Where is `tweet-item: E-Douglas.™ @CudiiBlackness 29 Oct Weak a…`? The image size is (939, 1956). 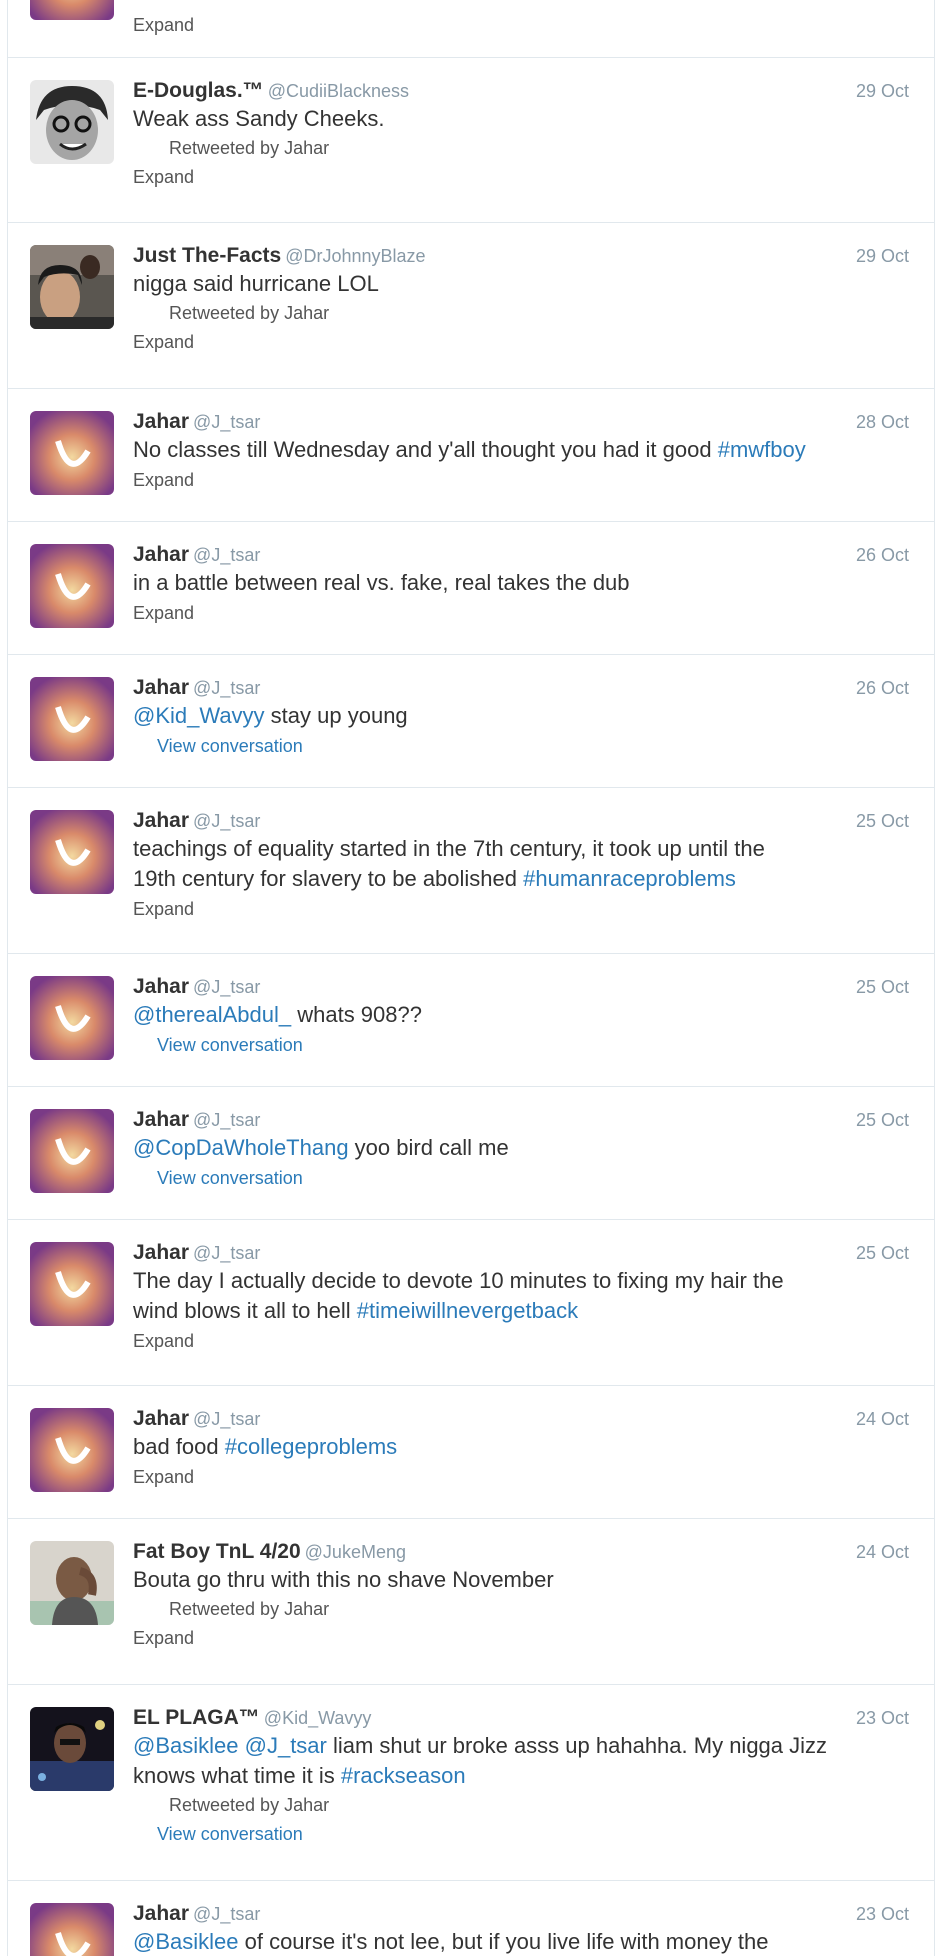 tweet-item: E-Douglas.™ @CudiiBlackness 29 Oct Weak a… is located at coordinates (471, 140).